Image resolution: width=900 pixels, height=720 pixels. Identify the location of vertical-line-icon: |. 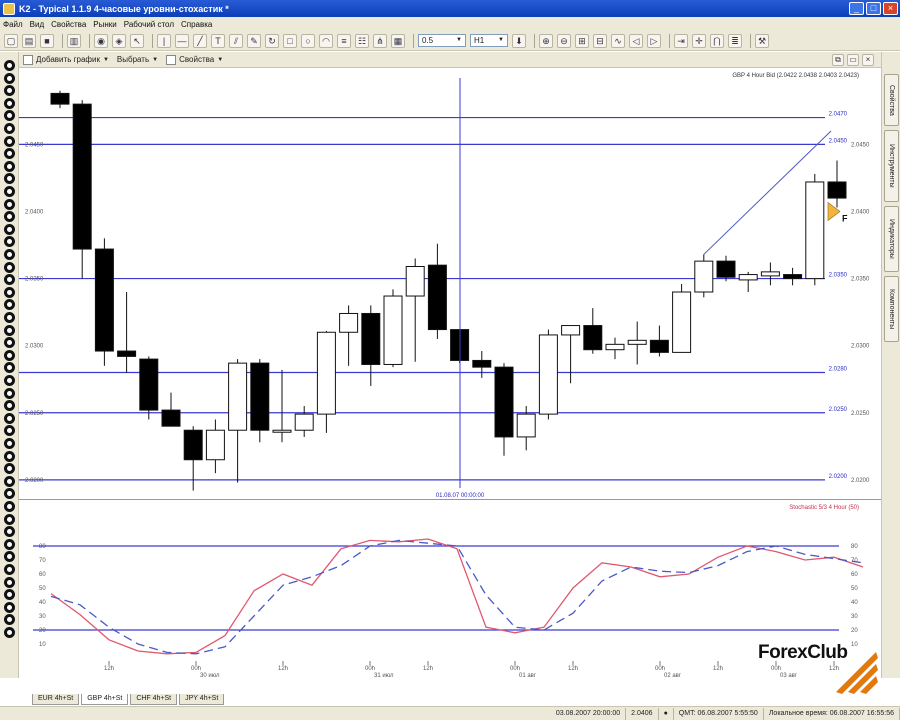
(164, 40).